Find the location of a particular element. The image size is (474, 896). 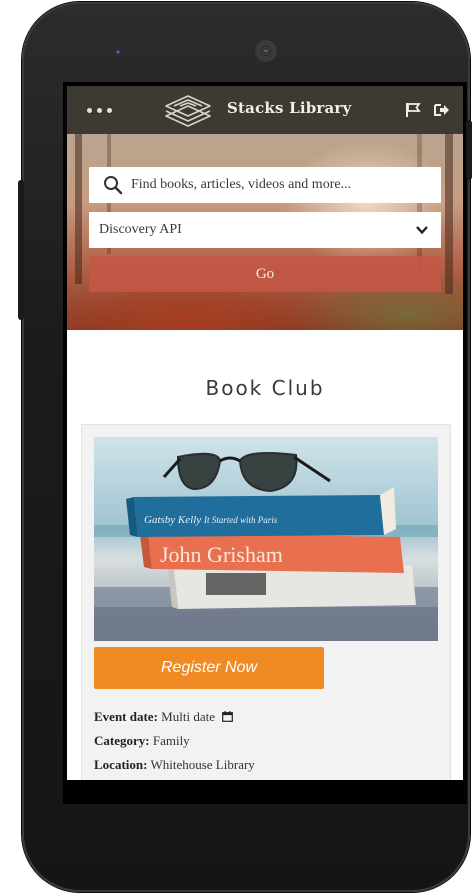

event-category-row: Category: Family is located at coordinates (142, 741).